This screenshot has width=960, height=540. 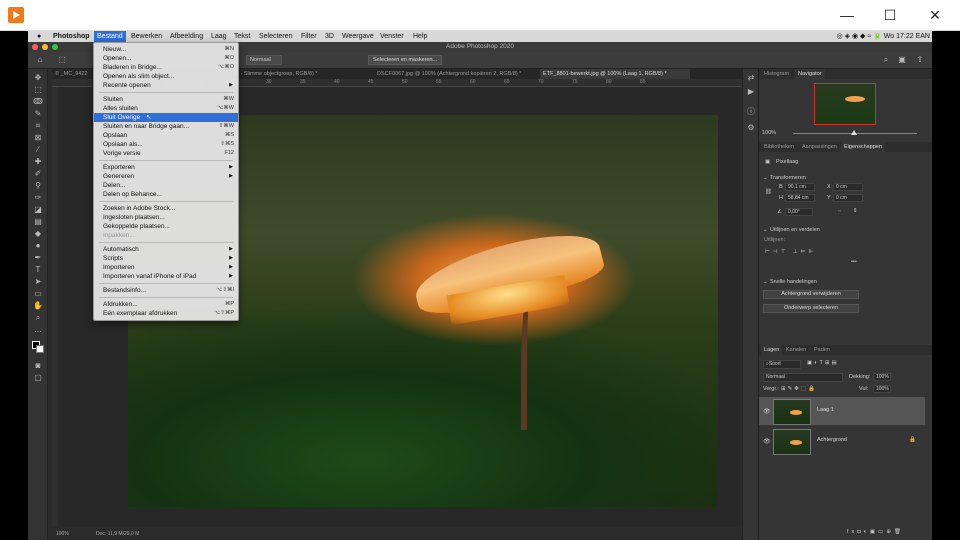 What do you see at coordinates (860, 36) in the screenshot?
I see `wifi-icon: ◎ ◈ ◉ ◆ ≈ 🔋` at bounding box center [860, 36].